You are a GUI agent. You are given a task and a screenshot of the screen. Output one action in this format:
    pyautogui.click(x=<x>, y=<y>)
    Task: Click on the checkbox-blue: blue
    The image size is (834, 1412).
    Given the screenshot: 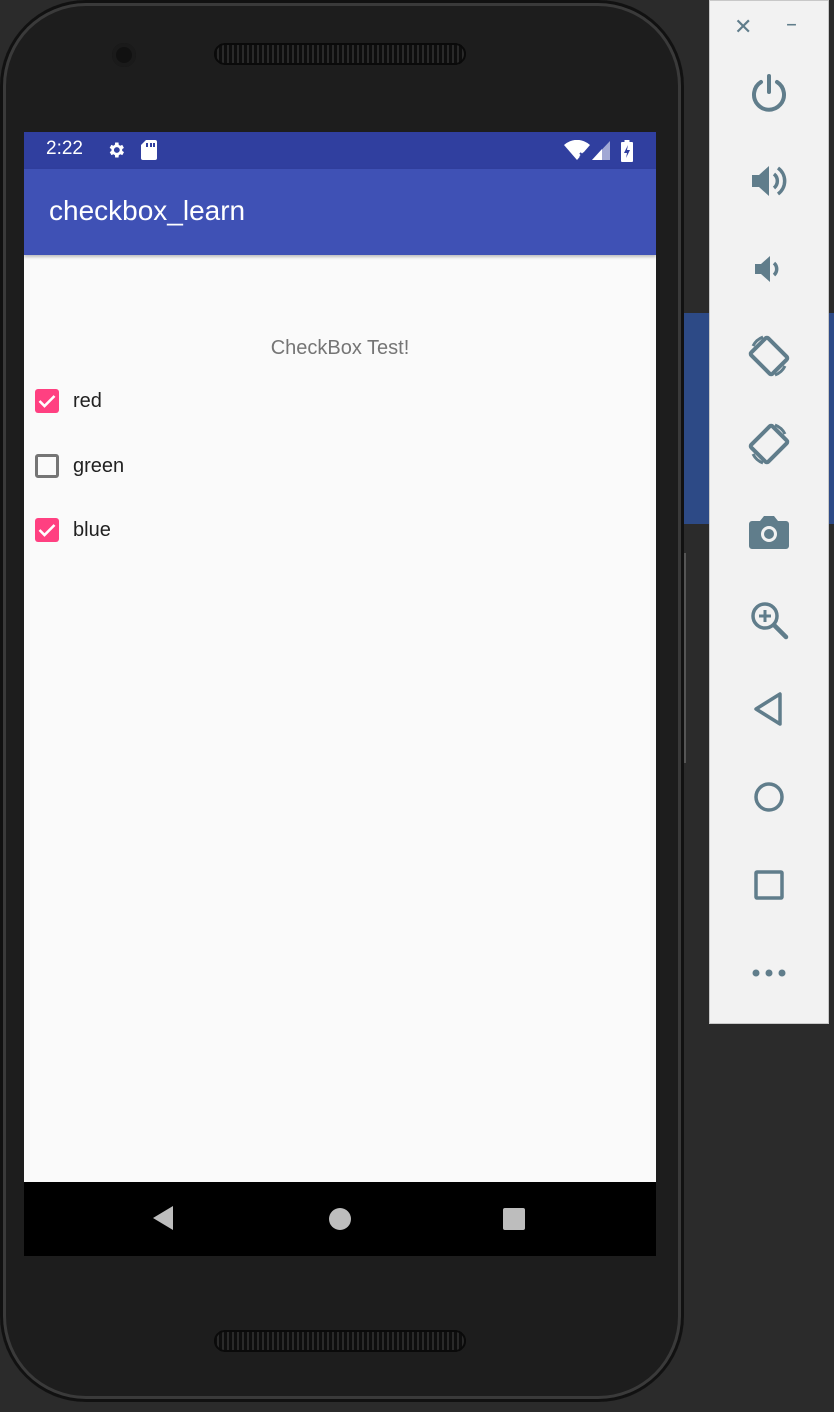 What is the action you would take?
    pyautogui.click(x=73, y=530)
    